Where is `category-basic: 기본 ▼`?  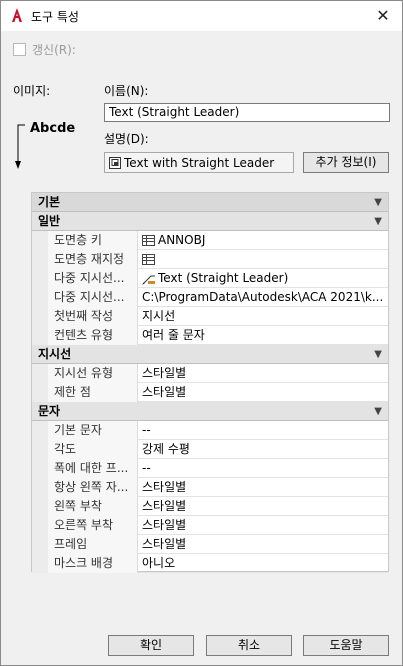 category-basic: 기본 ▼ is located at coordinates (210, 202).